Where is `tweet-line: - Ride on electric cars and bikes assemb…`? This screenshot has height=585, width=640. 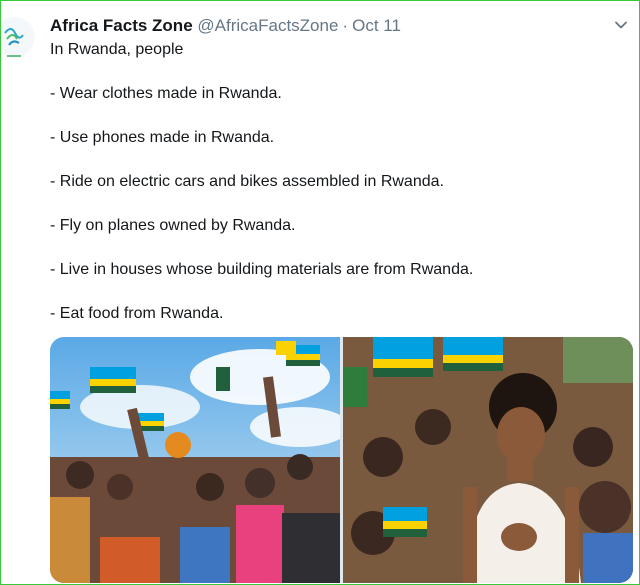
tweet-line: - Ride on electric cars and bikes assemb… is located at coordinates (247, 181).